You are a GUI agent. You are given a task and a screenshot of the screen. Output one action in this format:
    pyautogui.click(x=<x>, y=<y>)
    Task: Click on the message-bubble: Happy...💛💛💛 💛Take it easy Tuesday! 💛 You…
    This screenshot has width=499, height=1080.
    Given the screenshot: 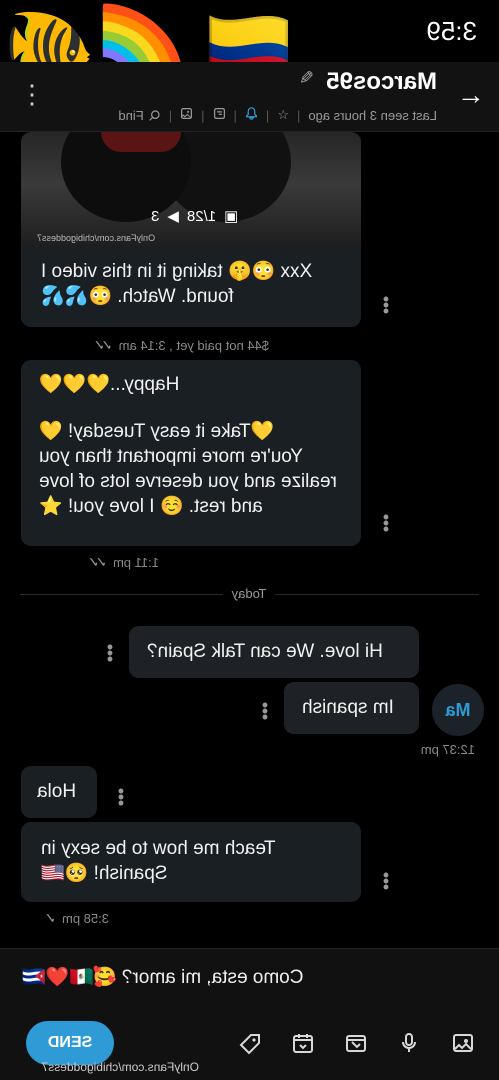 What is the action you would take?
    pyautogui.click(x=191, y=453)
    